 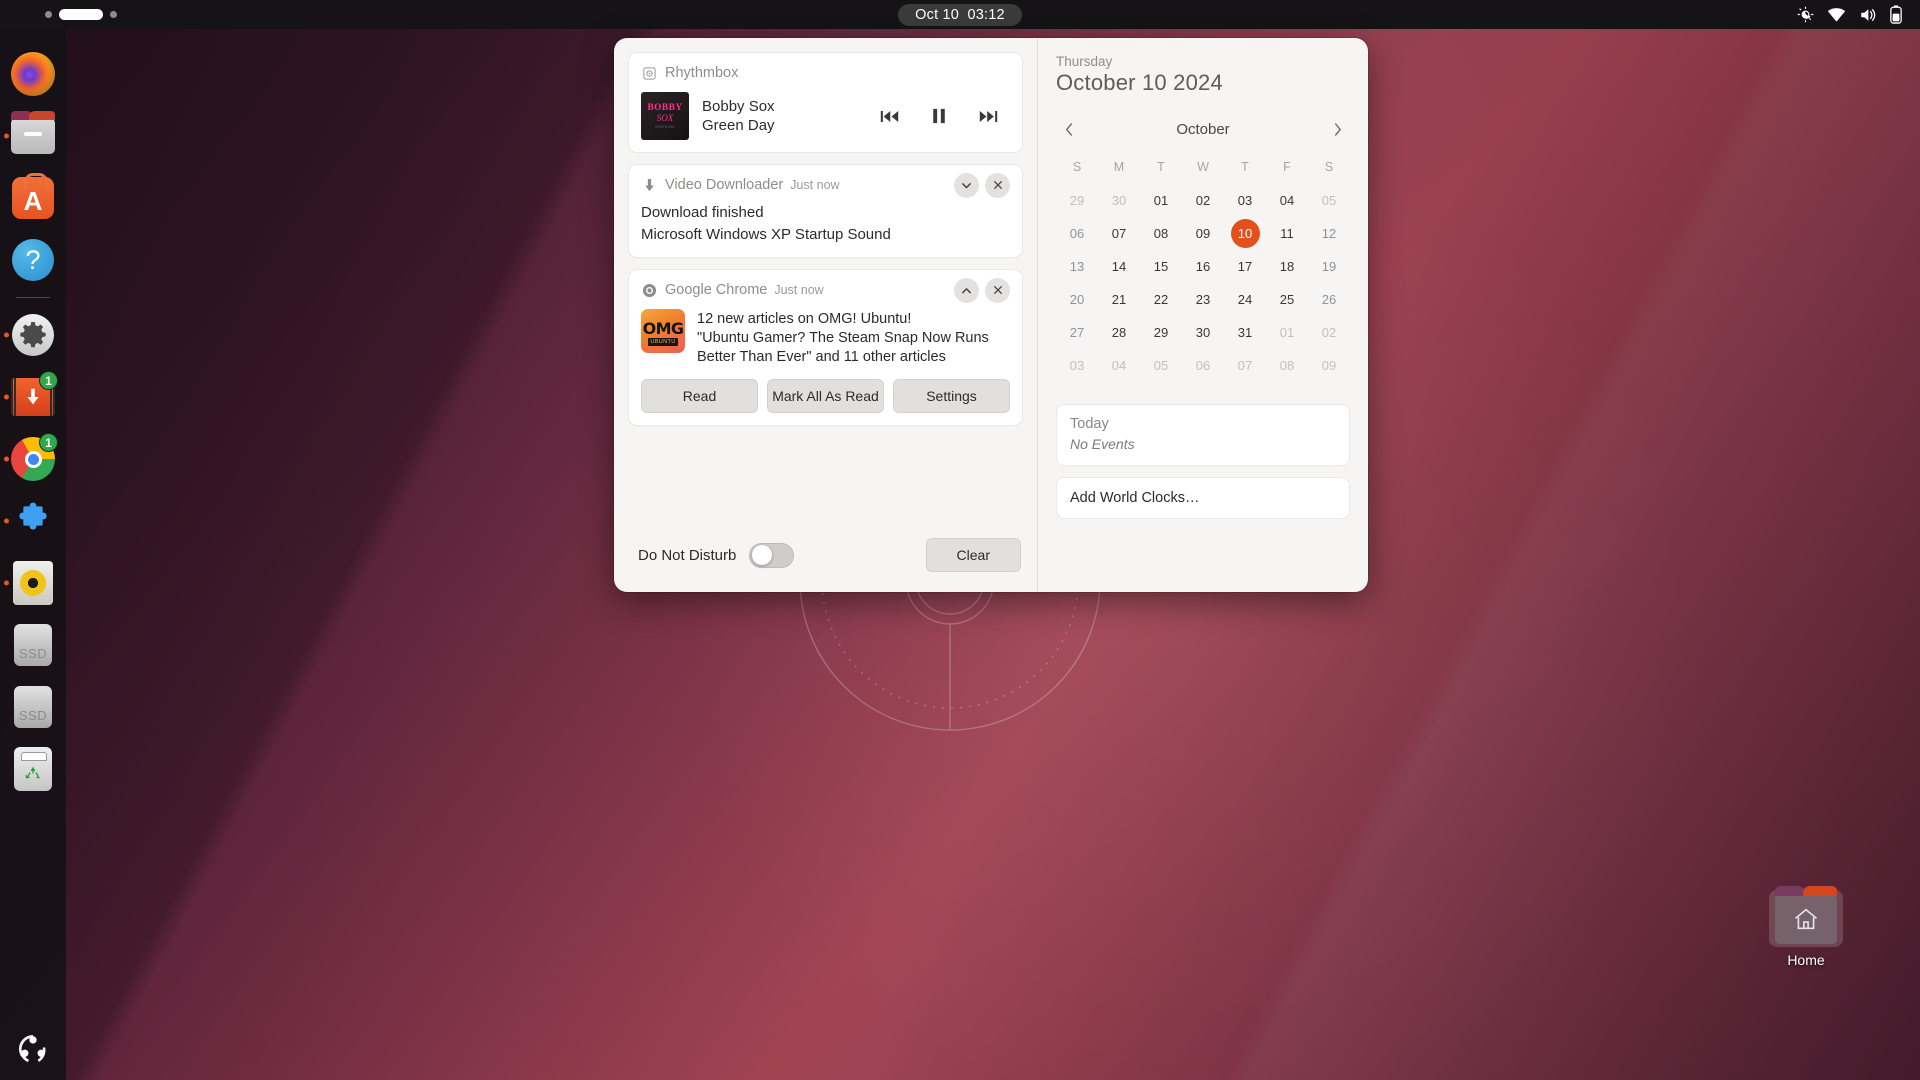 What do you see at coordinates (1077, 299) in the screenshot?
I see `calendar-day: 20` at bounding box center [1077, 299].